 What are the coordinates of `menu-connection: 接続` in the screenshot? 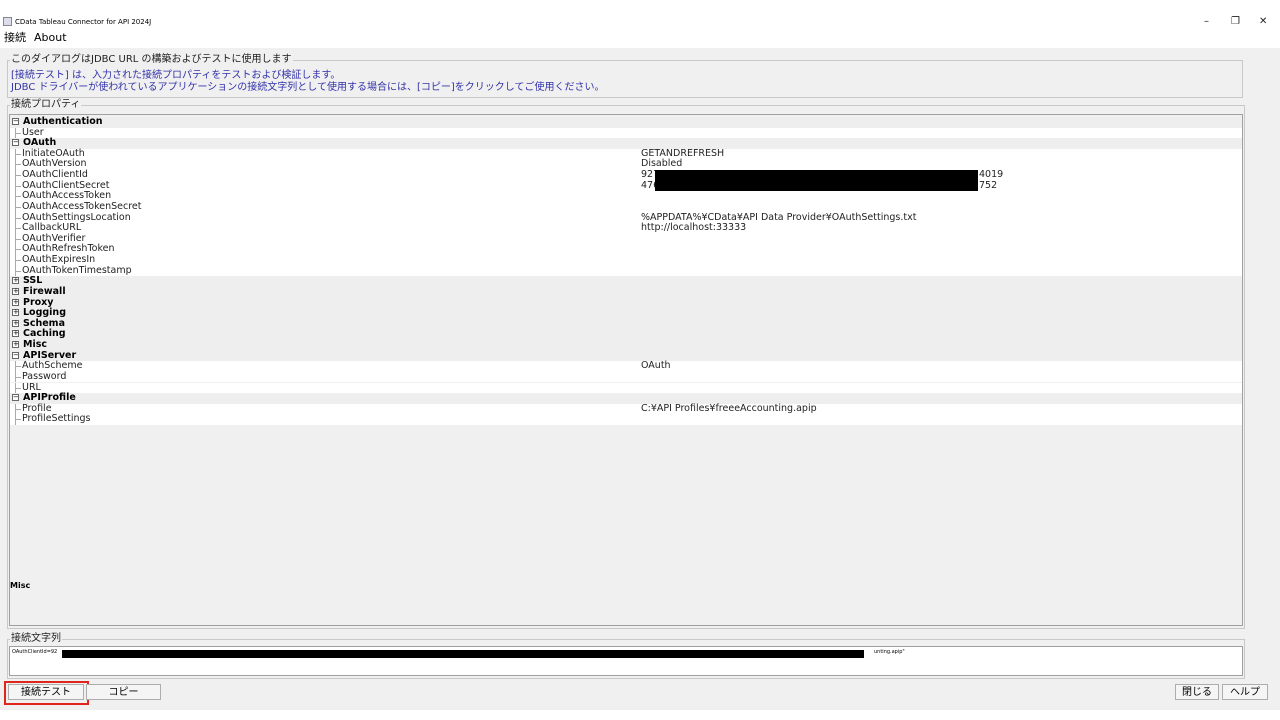 It's located at (15, 38).